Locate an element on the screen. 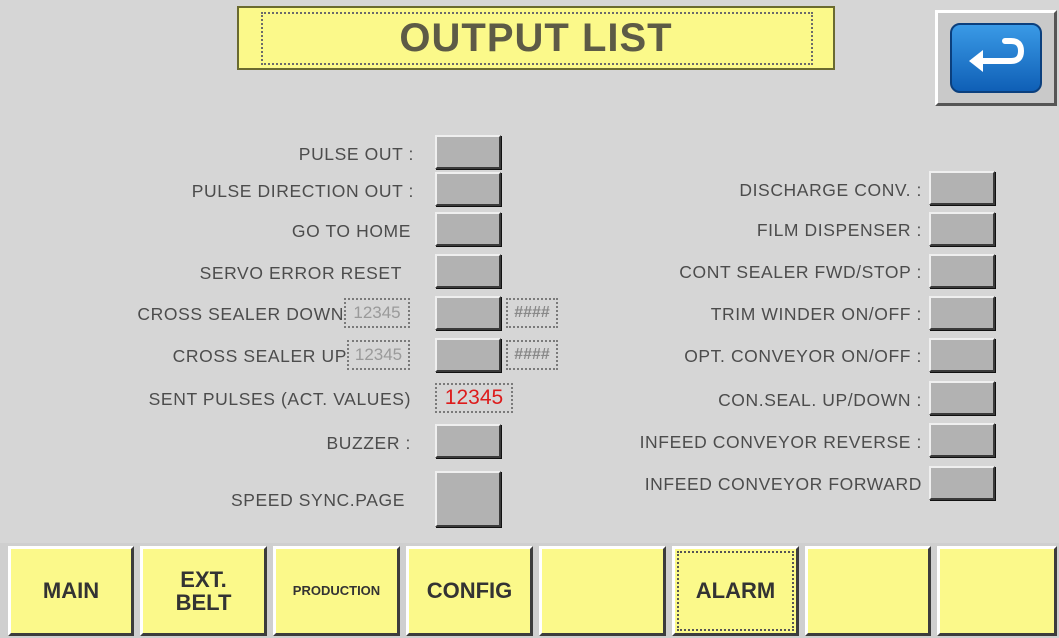 The image size is (1059, 638). return-arrow-icon is located at coordinates (996, 58).